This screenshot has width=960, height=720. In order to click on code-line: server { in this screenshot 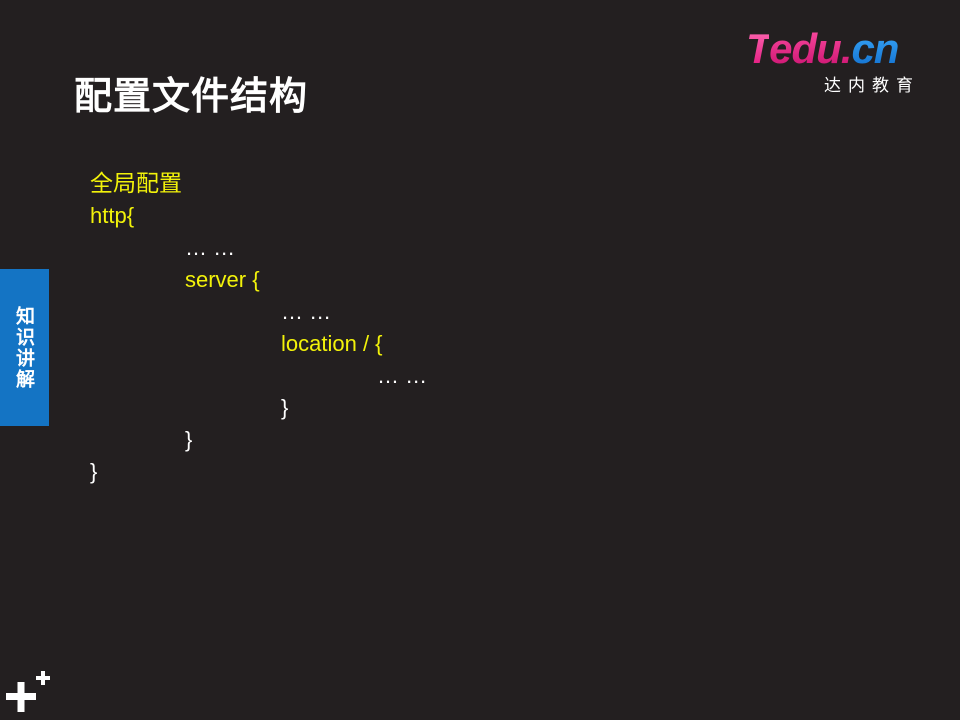, I will do `click(222, 279)`.